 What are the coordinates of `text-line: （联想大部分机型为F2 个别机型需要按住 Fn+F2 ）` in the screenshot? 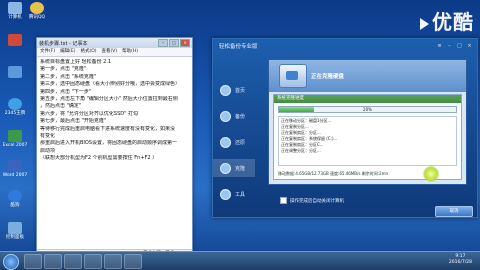 It's located at (99, 158).